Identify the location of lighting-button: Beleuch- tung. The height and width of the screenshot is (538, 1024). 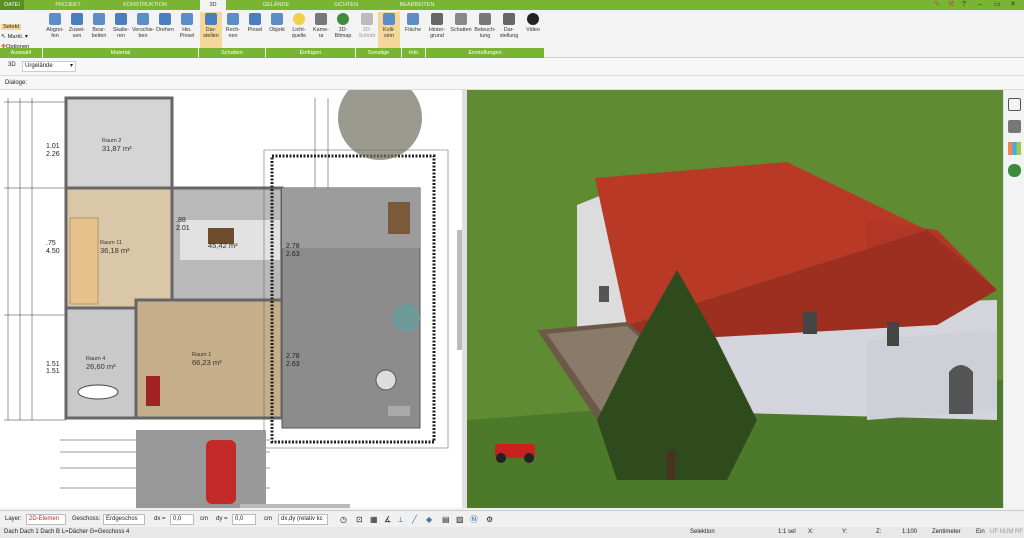
(485, 31).